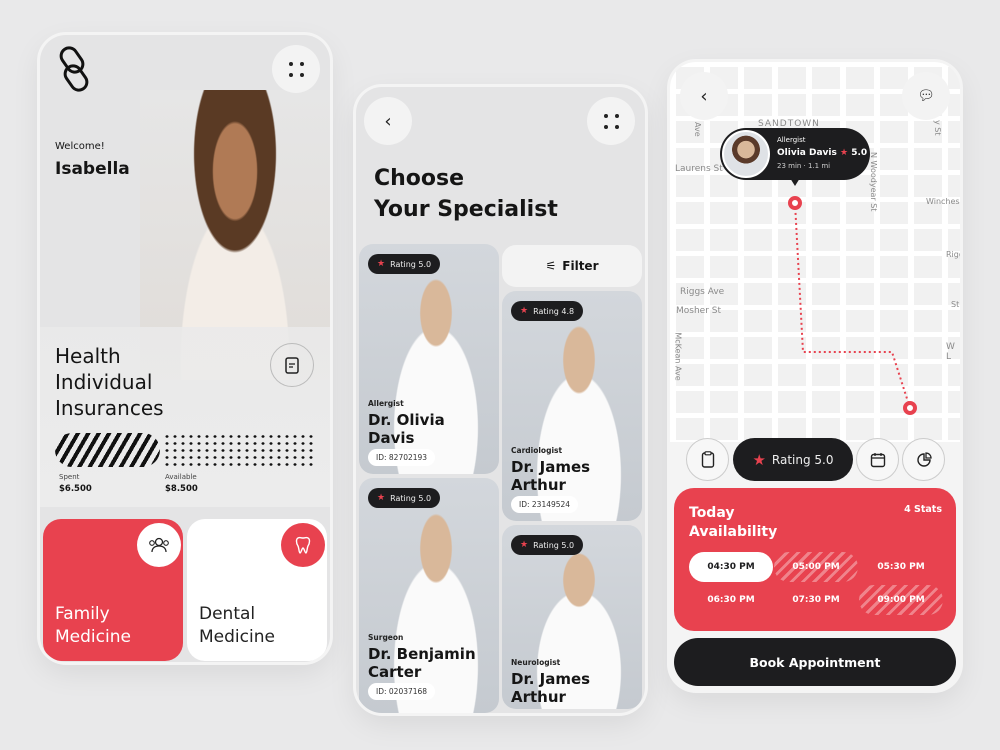 The height and width of the screenshot is (750, 1000). I want to click on name-line: Davis, so click(391, 438).